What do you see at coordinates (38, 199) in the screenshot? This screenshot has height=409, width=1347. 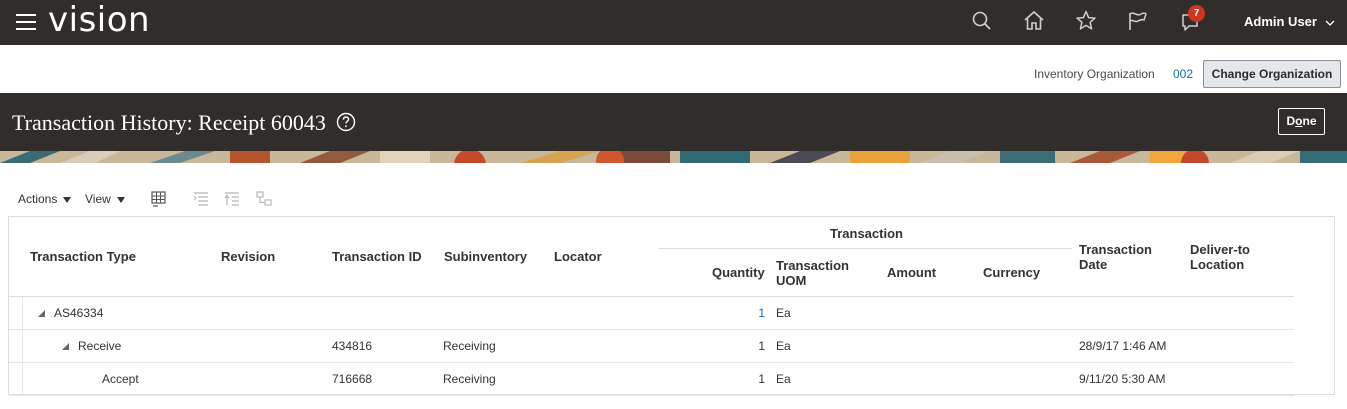 I see `actions-menu-label: Actions` at bounding box center [38, 199].